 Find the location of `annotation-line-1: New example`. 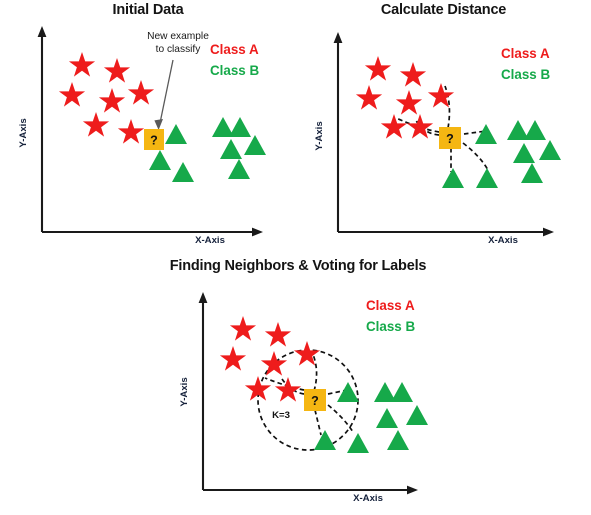

annotation-line-1: New example is located at coordinates (178, 36).